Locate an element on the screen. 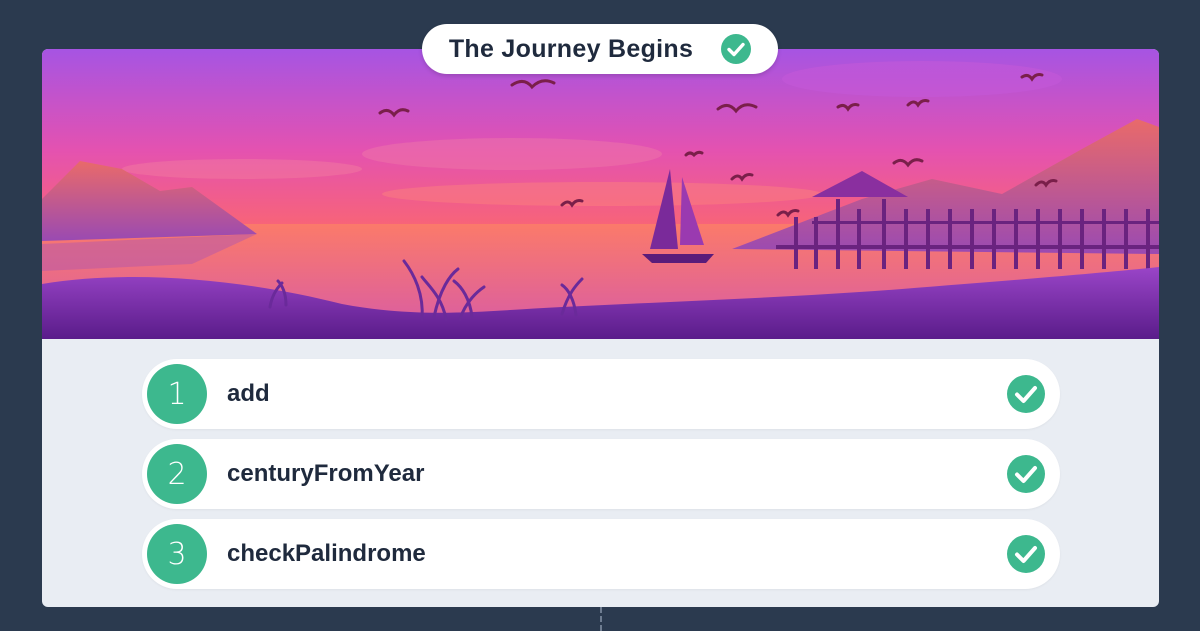 The image size is (1200, 631). list-item: 2 centuryFromYear is located at coordinates (601, 474).